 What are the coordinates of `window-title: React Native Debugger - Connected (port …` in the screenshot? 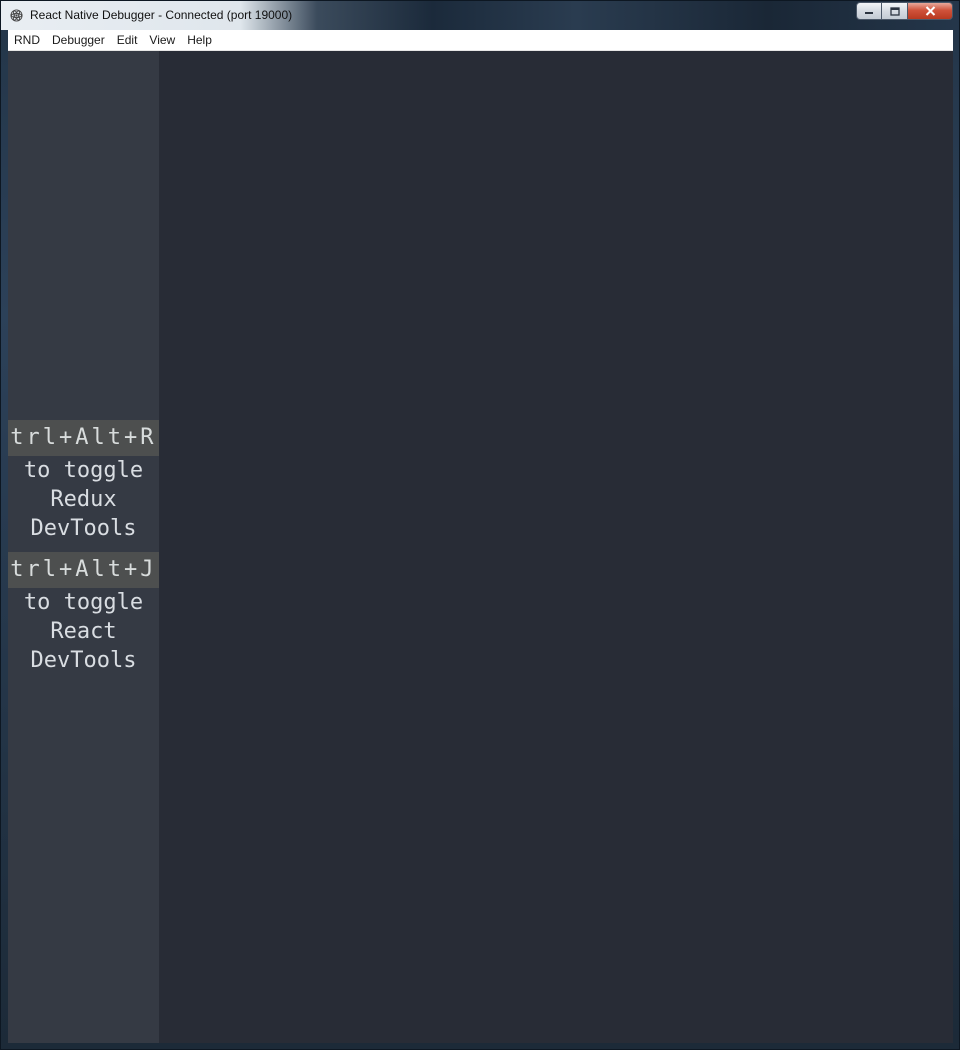 It's located at (161, 15).